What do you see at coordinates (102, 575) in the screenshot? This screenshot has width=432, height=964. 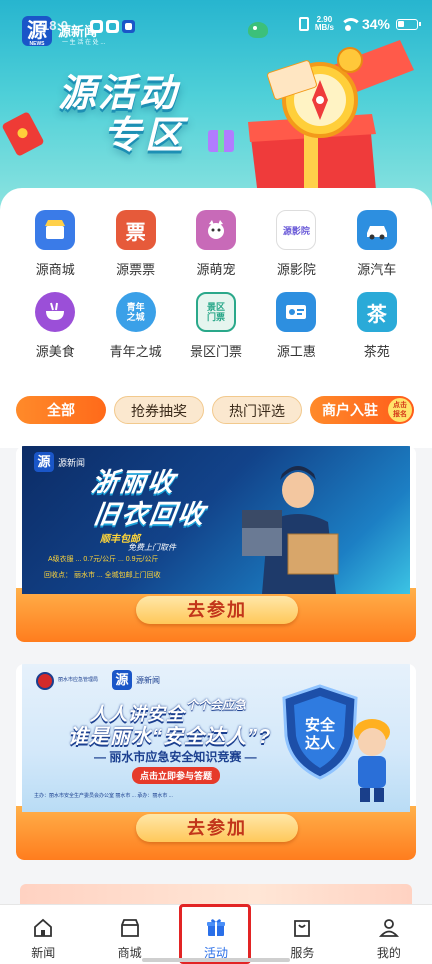 I see `banner-note: 回收点： 丽水市 ... 全城包邮上门回收` at bounding box center [102, 575].